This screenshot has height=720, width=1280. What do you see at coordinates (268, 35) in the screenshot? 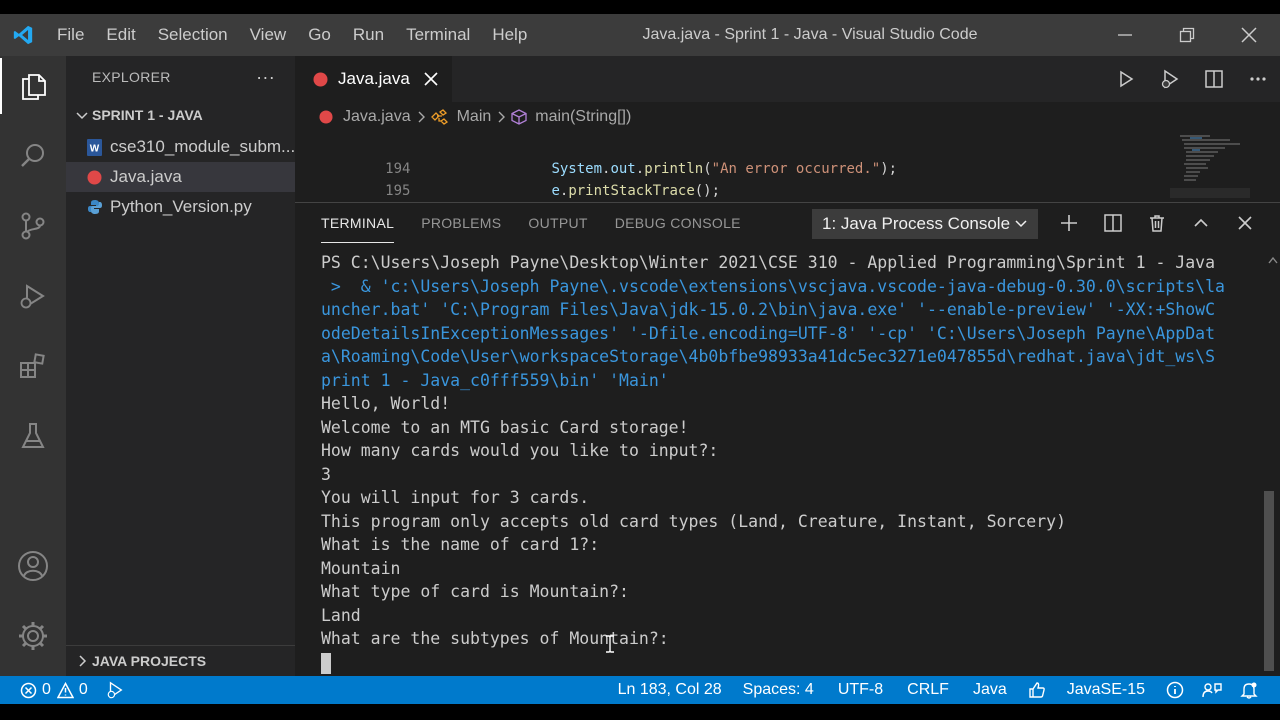
I see `menu-view: View` at bounding box center [268, 35].